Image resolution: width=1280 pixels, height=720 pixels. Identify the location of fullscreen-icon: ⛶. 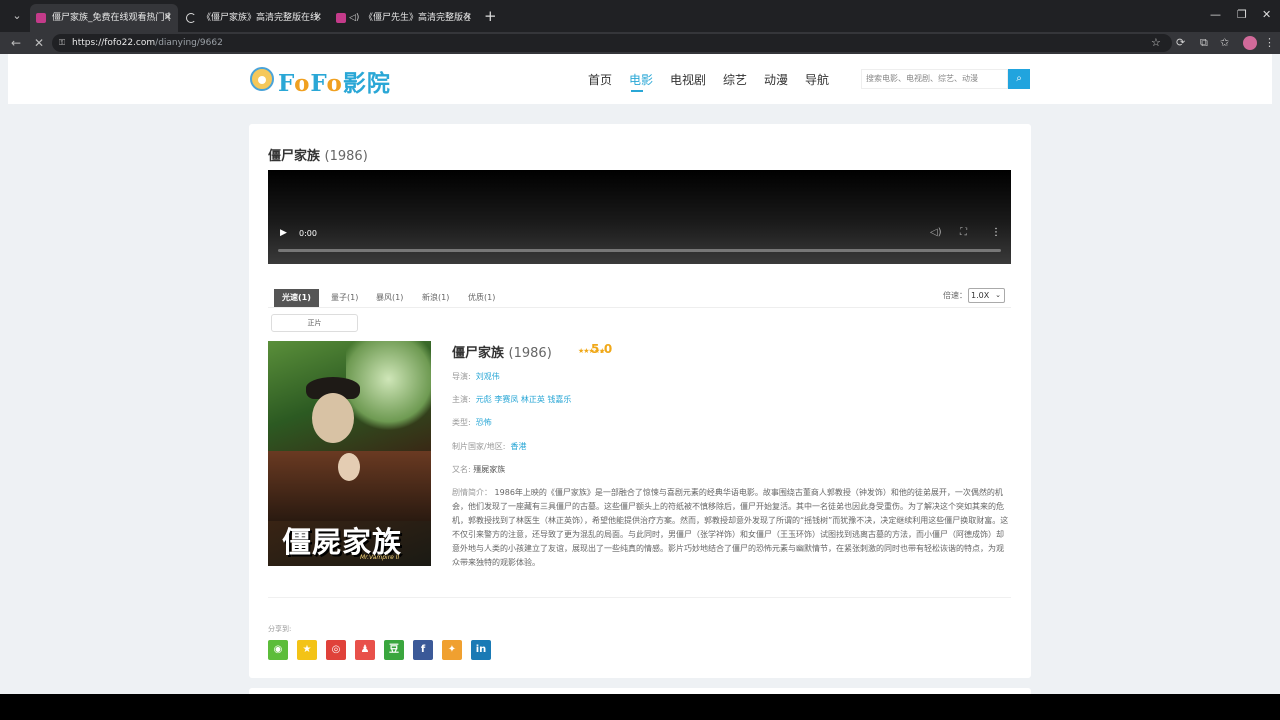
(963, 232).